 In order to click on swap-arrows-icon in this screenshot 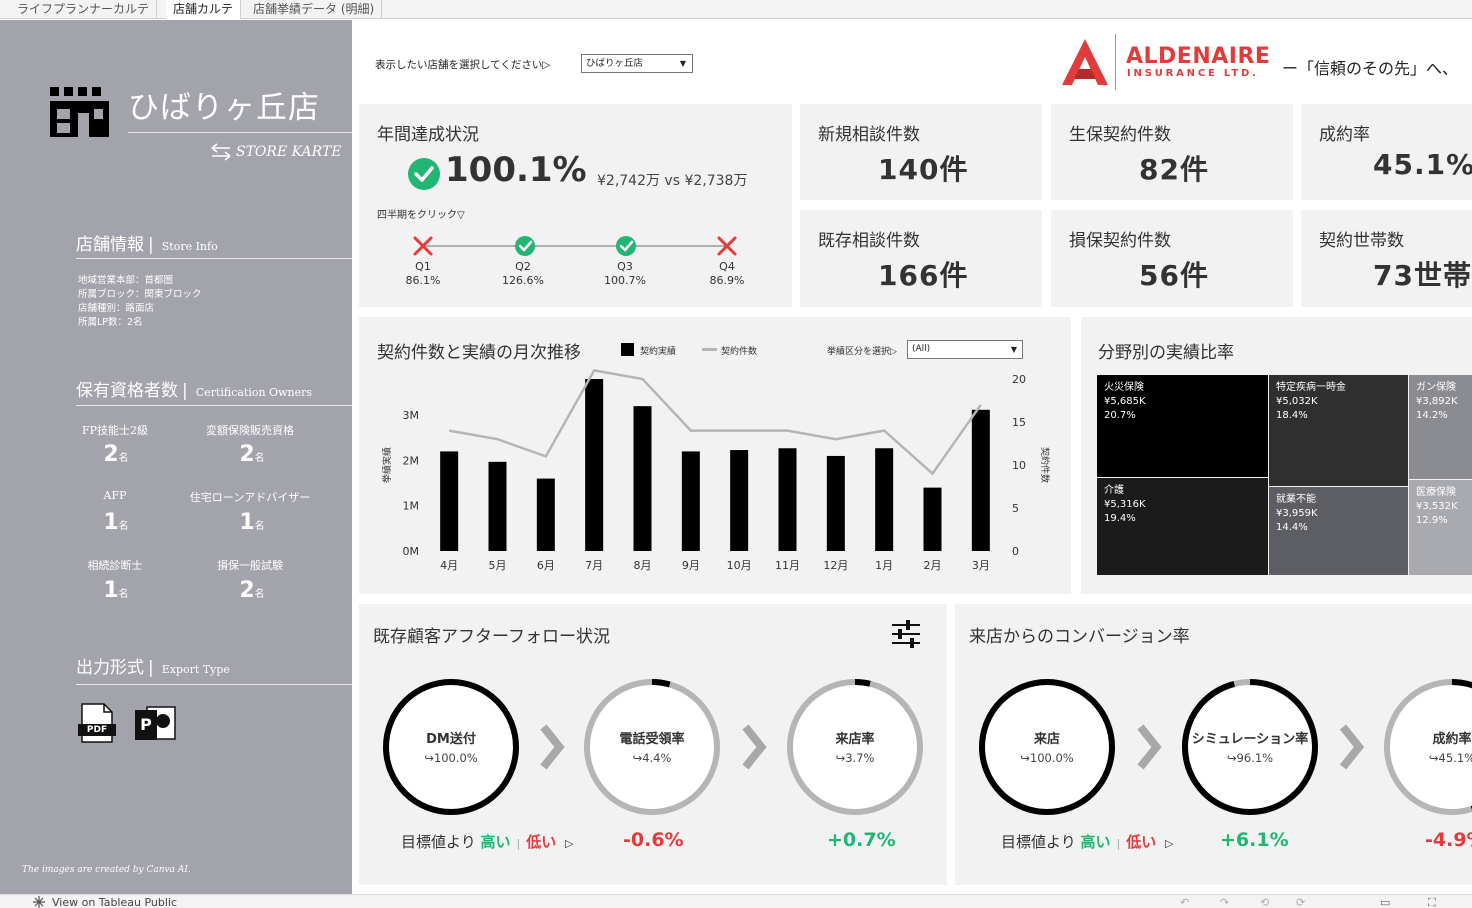, I will do `click(221, 152)`.